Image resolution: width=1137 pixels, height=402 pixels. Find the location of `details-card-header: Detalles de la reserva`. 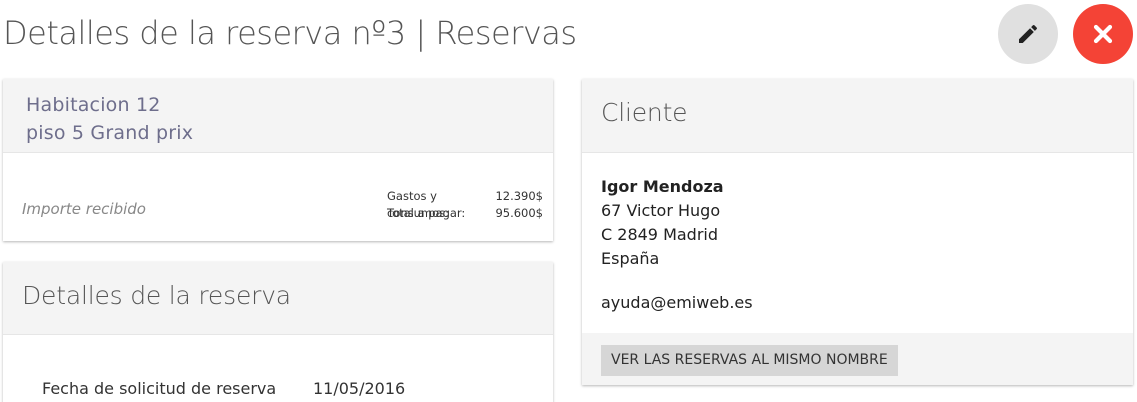

details-card-header: Detalles de la reserva is located at coordinates (278, 298).